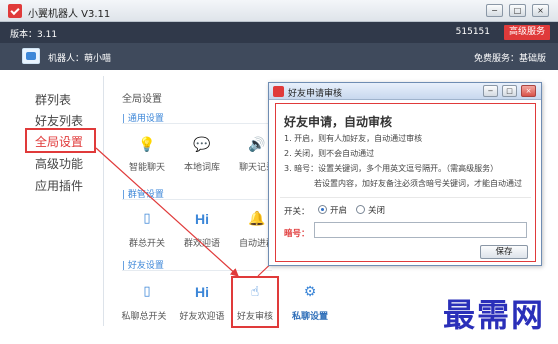  What do you see at coordinates (142, 99) in the screenshot?
I see `content-title: 全局设置` at bounding box center [142, 99].